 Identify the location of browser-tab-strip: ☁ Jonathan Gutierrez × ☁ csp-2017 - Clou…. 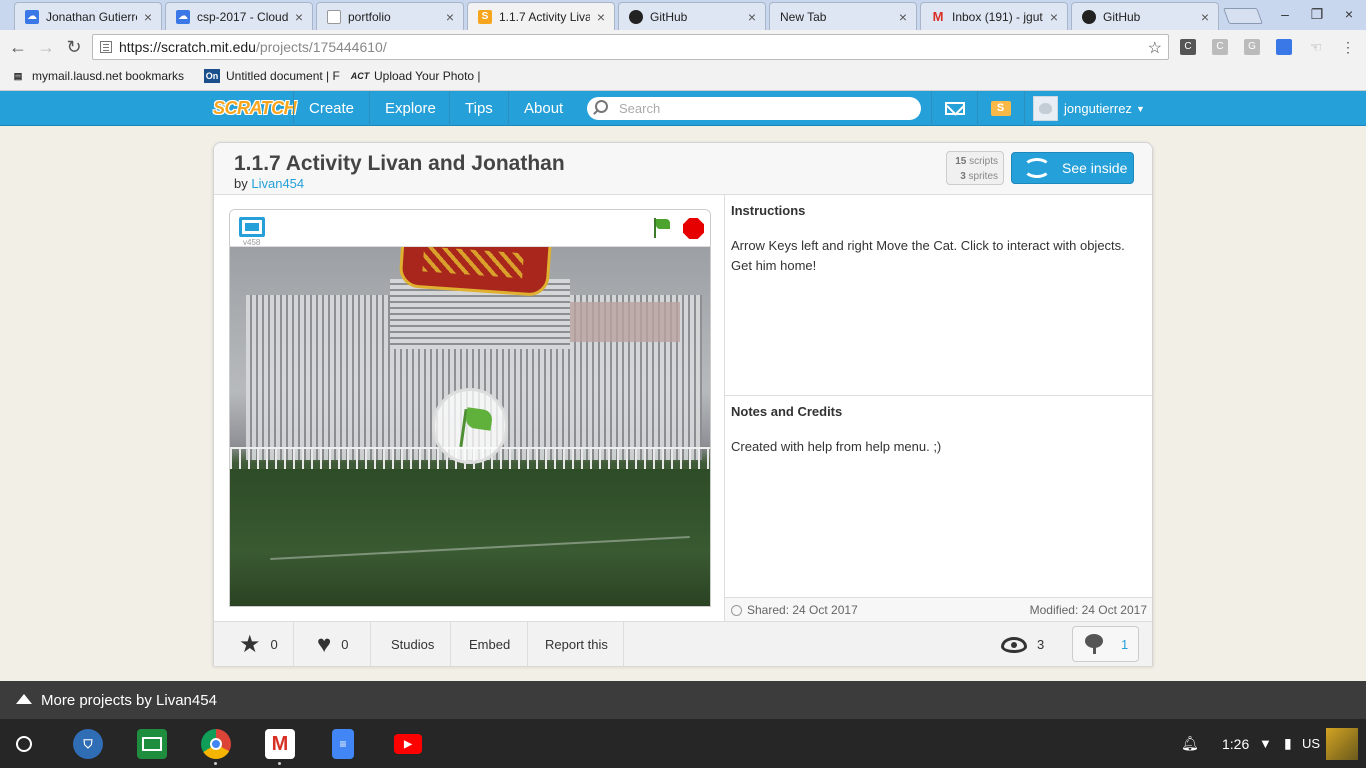
(683, 15).